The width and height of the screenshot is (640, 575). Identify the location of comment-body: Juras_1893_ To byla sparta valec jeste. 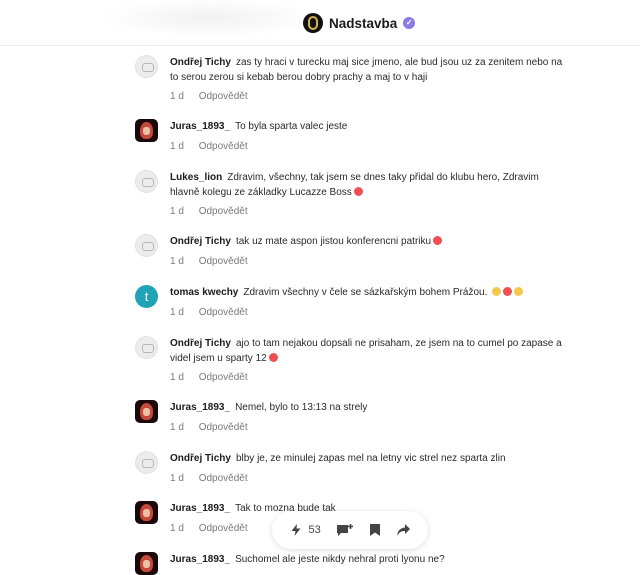
(370, 126).